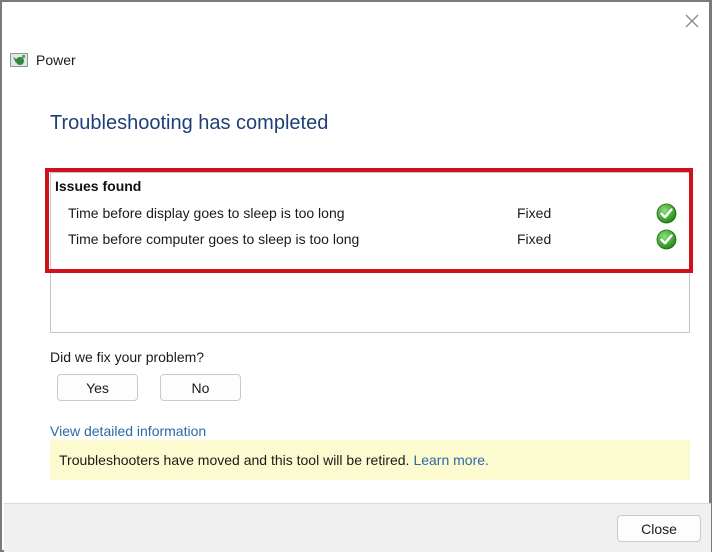  What do you see at coordinates (56, 60) in the screenshot?
I see `app-title: Power` at bounding box center [56, 60].